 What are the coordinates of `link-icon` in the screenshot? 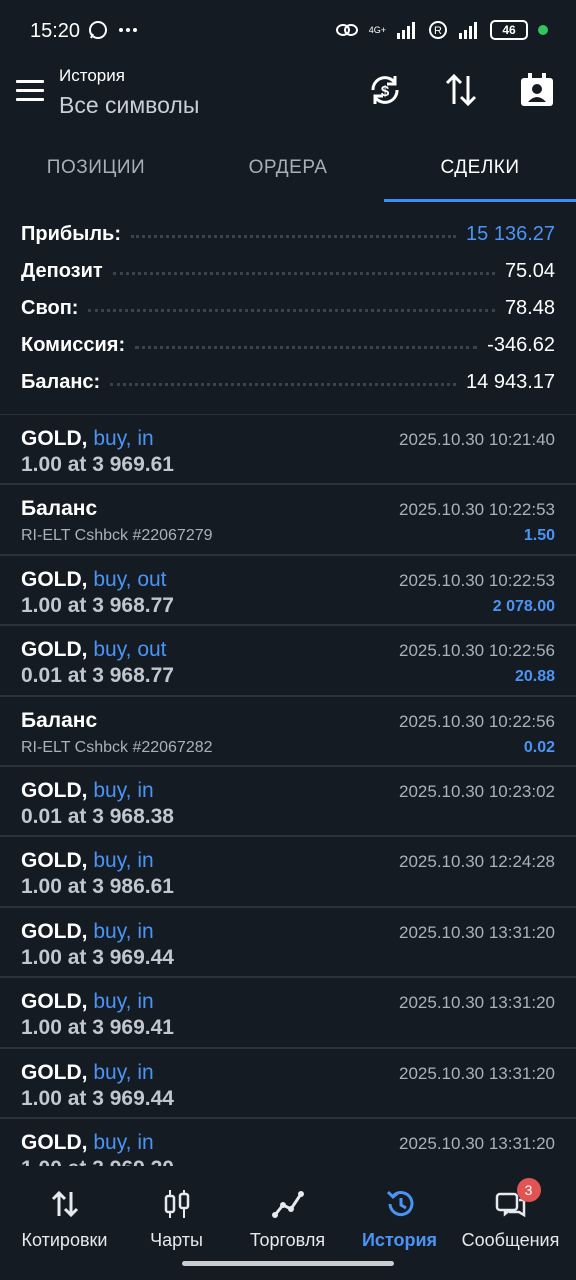 It's located at (346, 30).